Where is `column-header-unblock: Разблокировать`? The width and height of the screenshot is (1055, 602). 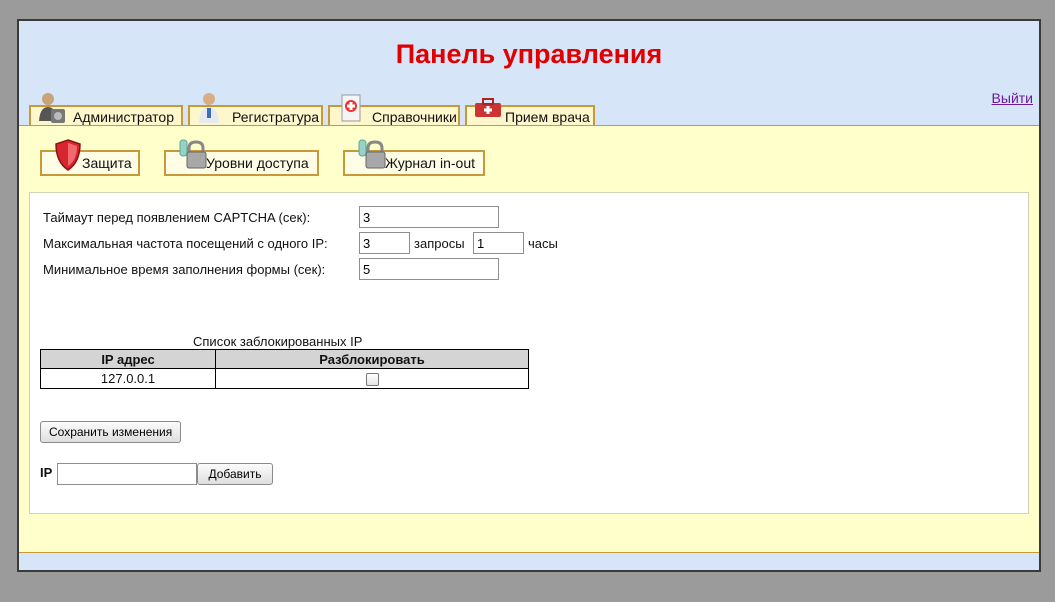 column-header-unblock: Разблокировать is located at coordinates (372, 359).